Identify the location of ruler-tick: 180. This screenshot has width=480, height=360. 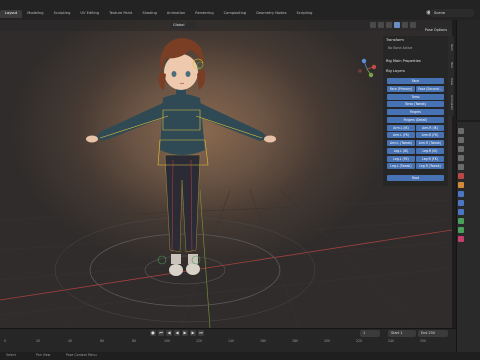
(295, 341).